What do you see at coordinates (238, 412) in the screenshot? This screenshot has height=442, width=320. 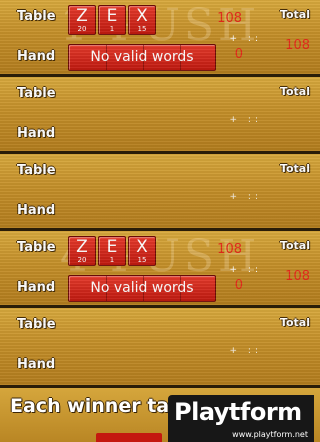 I see `brand-logo: Playtform` at bounding box center [238, 412].